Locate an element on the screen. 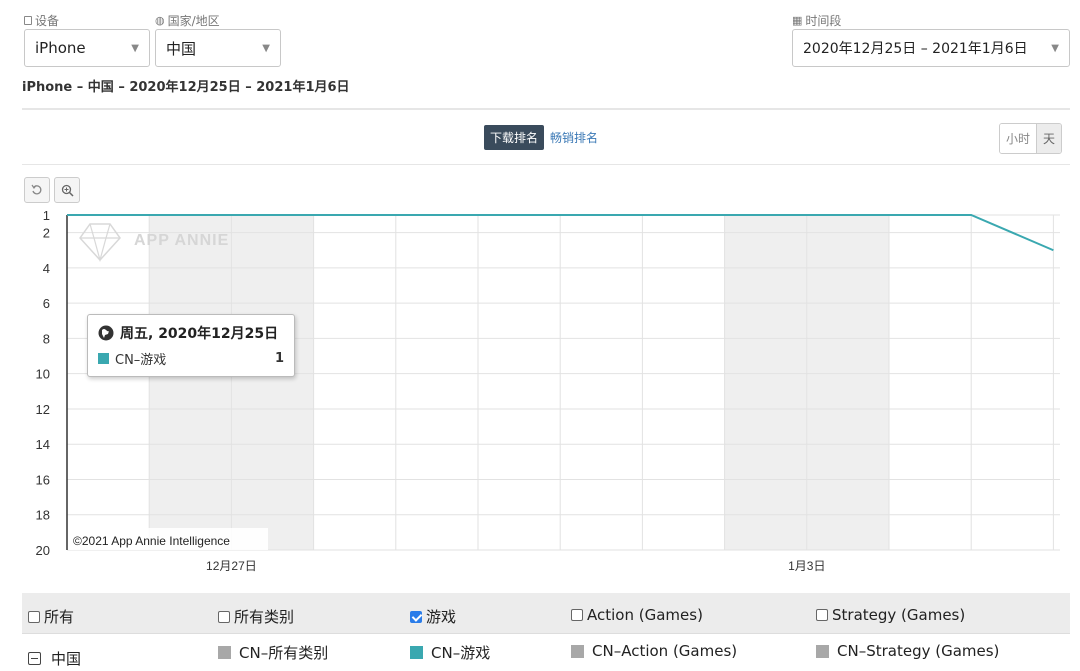  legend-checkbox-label: Action (Games) is located at coordinates (645, 615).